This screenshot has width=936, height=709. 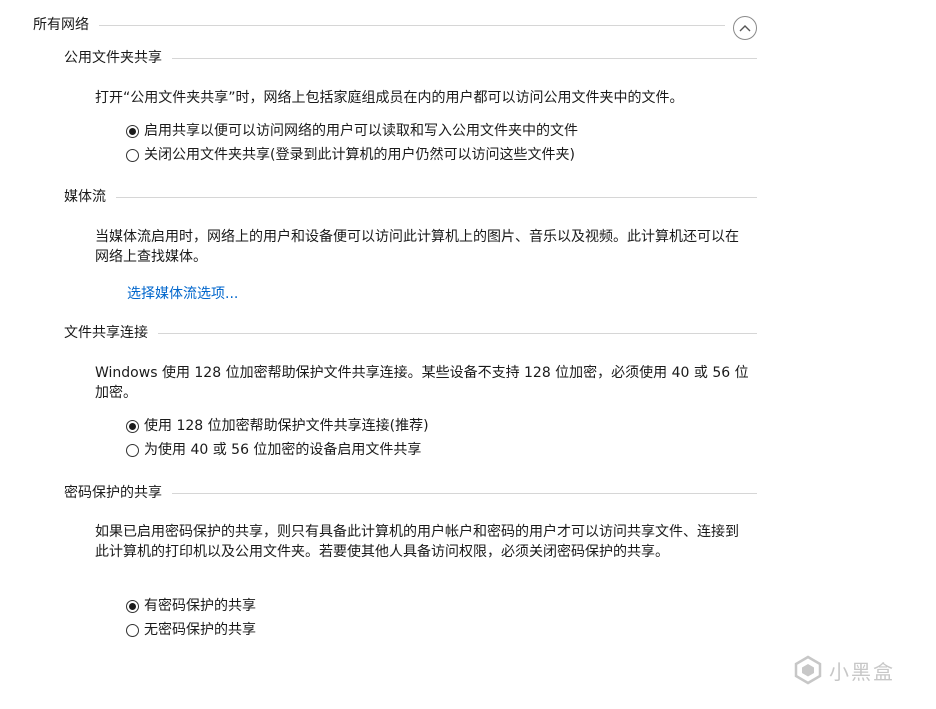 I want to click on radio-128-bit-encryption: 使用 128 位加密帮助保护文件共享连接(推荐), so click(x=277, y=426).